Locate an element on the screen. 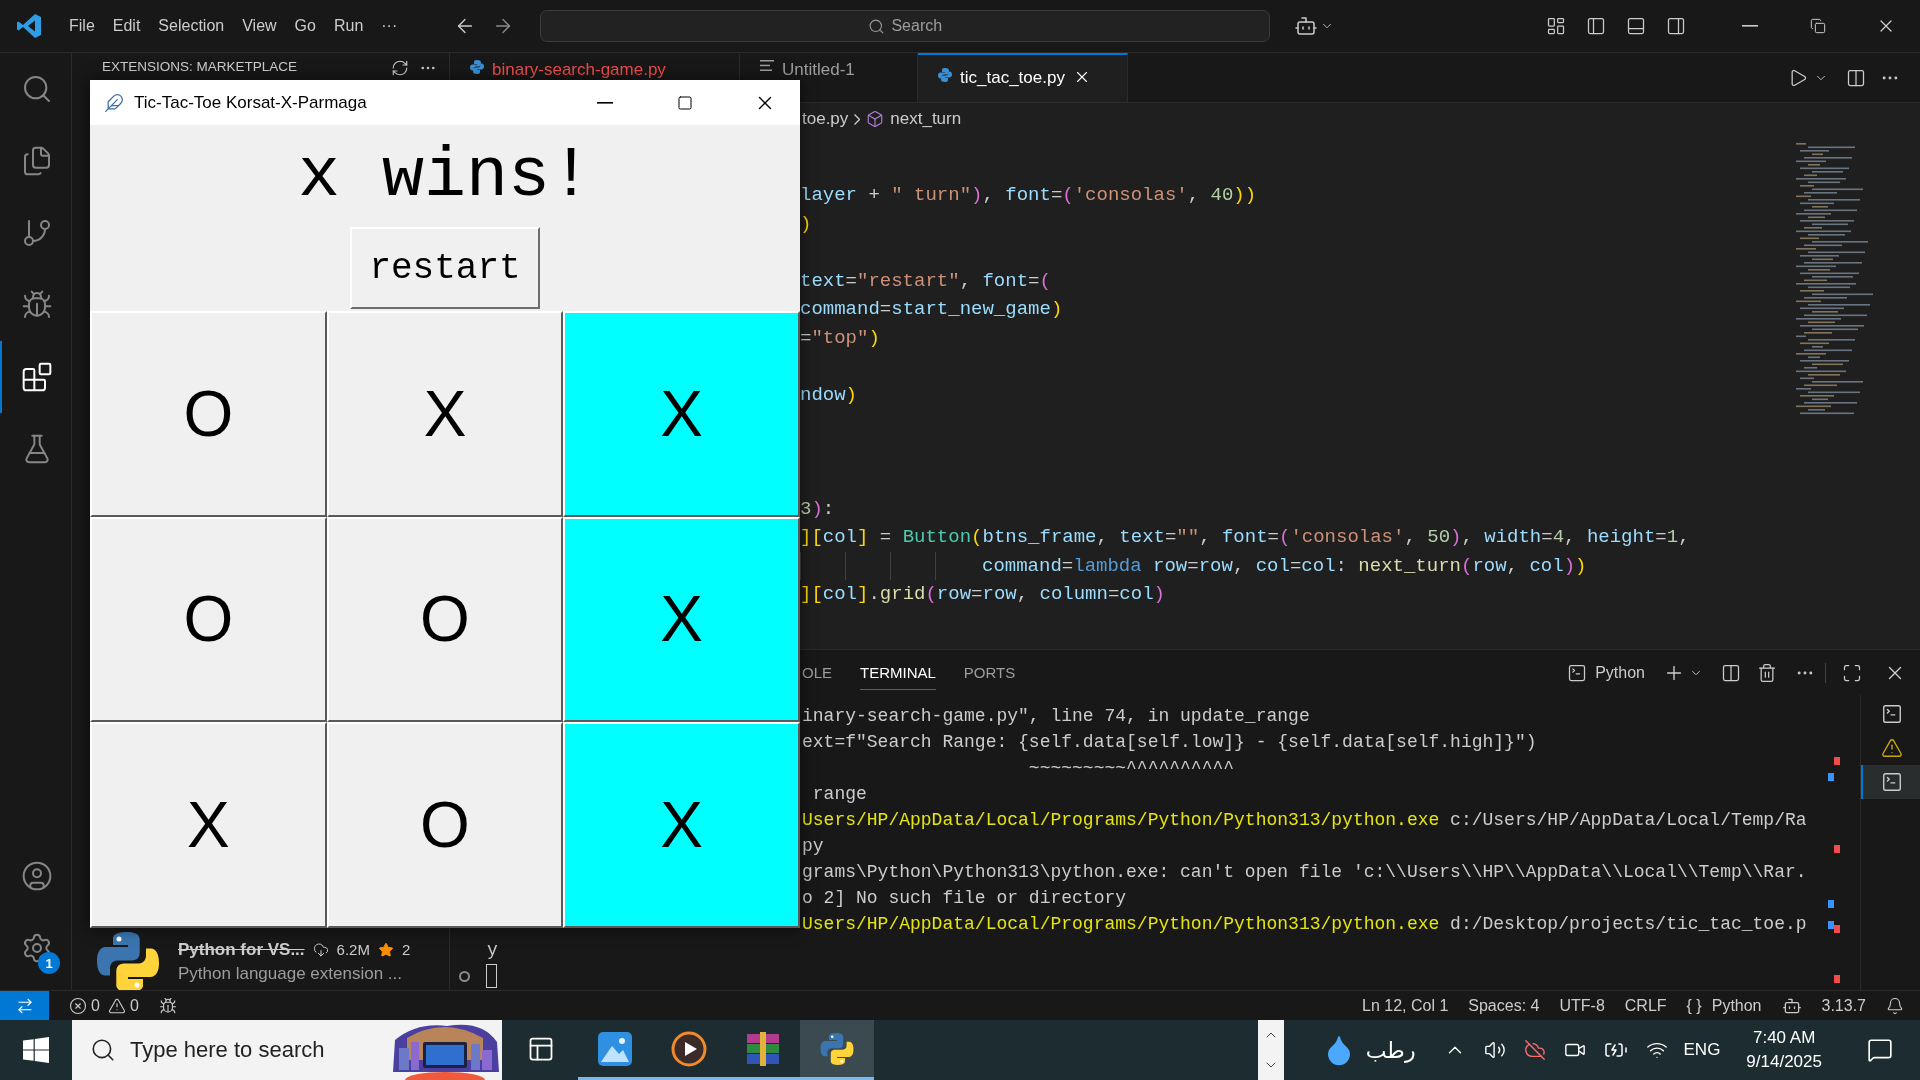 Image resolution: width=1920 pixels, height=1080 pixels. split-editor-icon is located at coordinates (1856, 77).